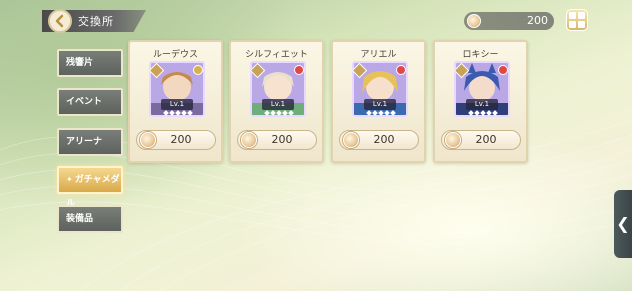  I want to click on exchange-card: ロキシー Lv.1 200, so click(480, 101).